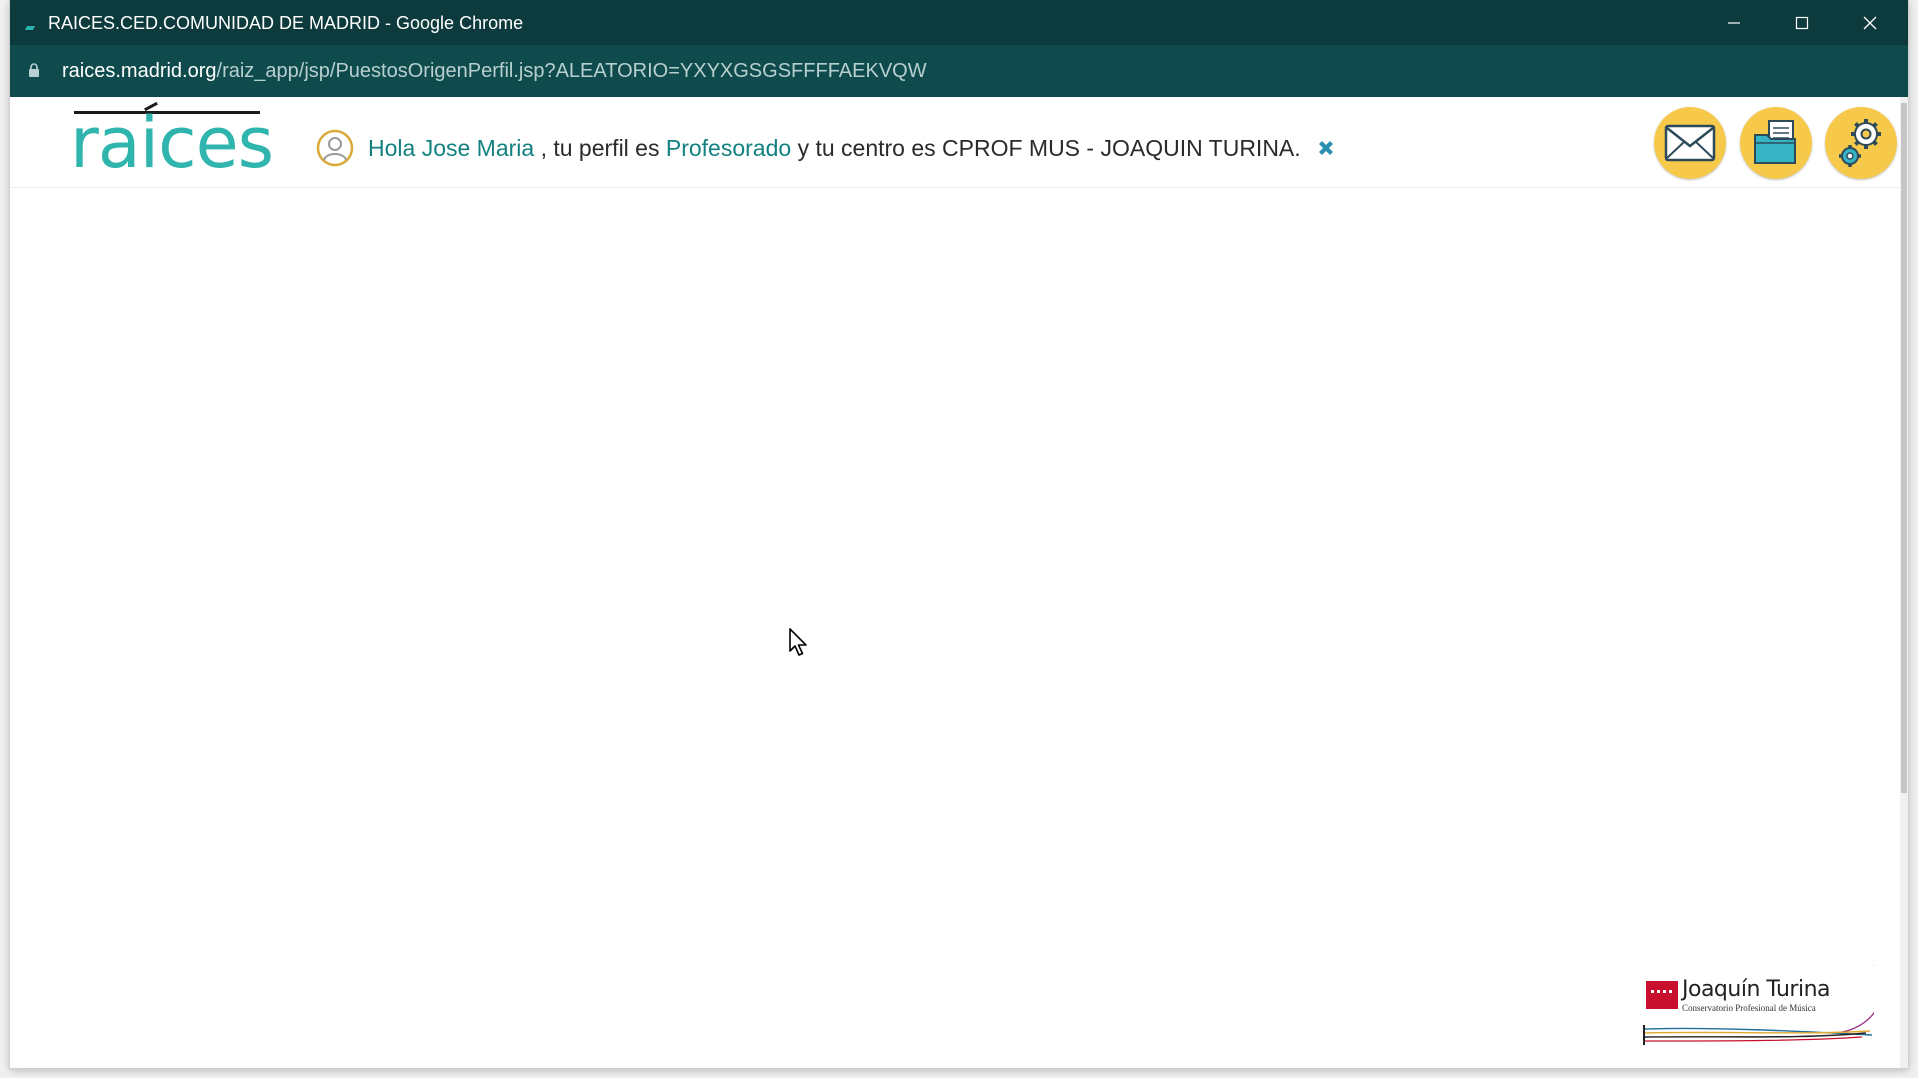 Image resolution: width=1918 pixels, height=1078 pixels. I want to click on greeting-profile-link: Profesorado, so click(728, 148).